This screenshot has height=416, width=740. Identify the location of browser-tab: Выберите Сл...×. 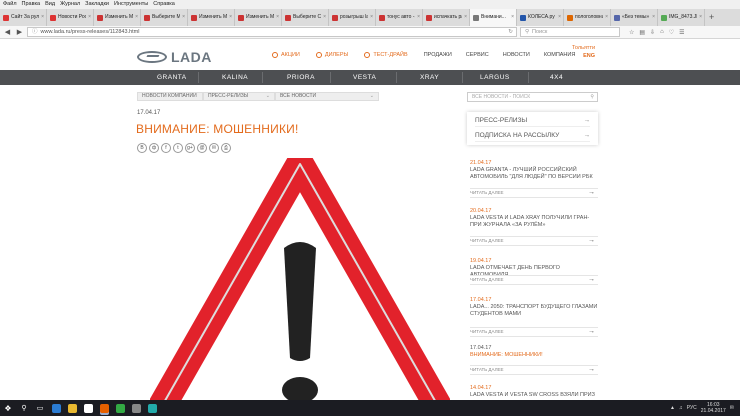
(305, 17).